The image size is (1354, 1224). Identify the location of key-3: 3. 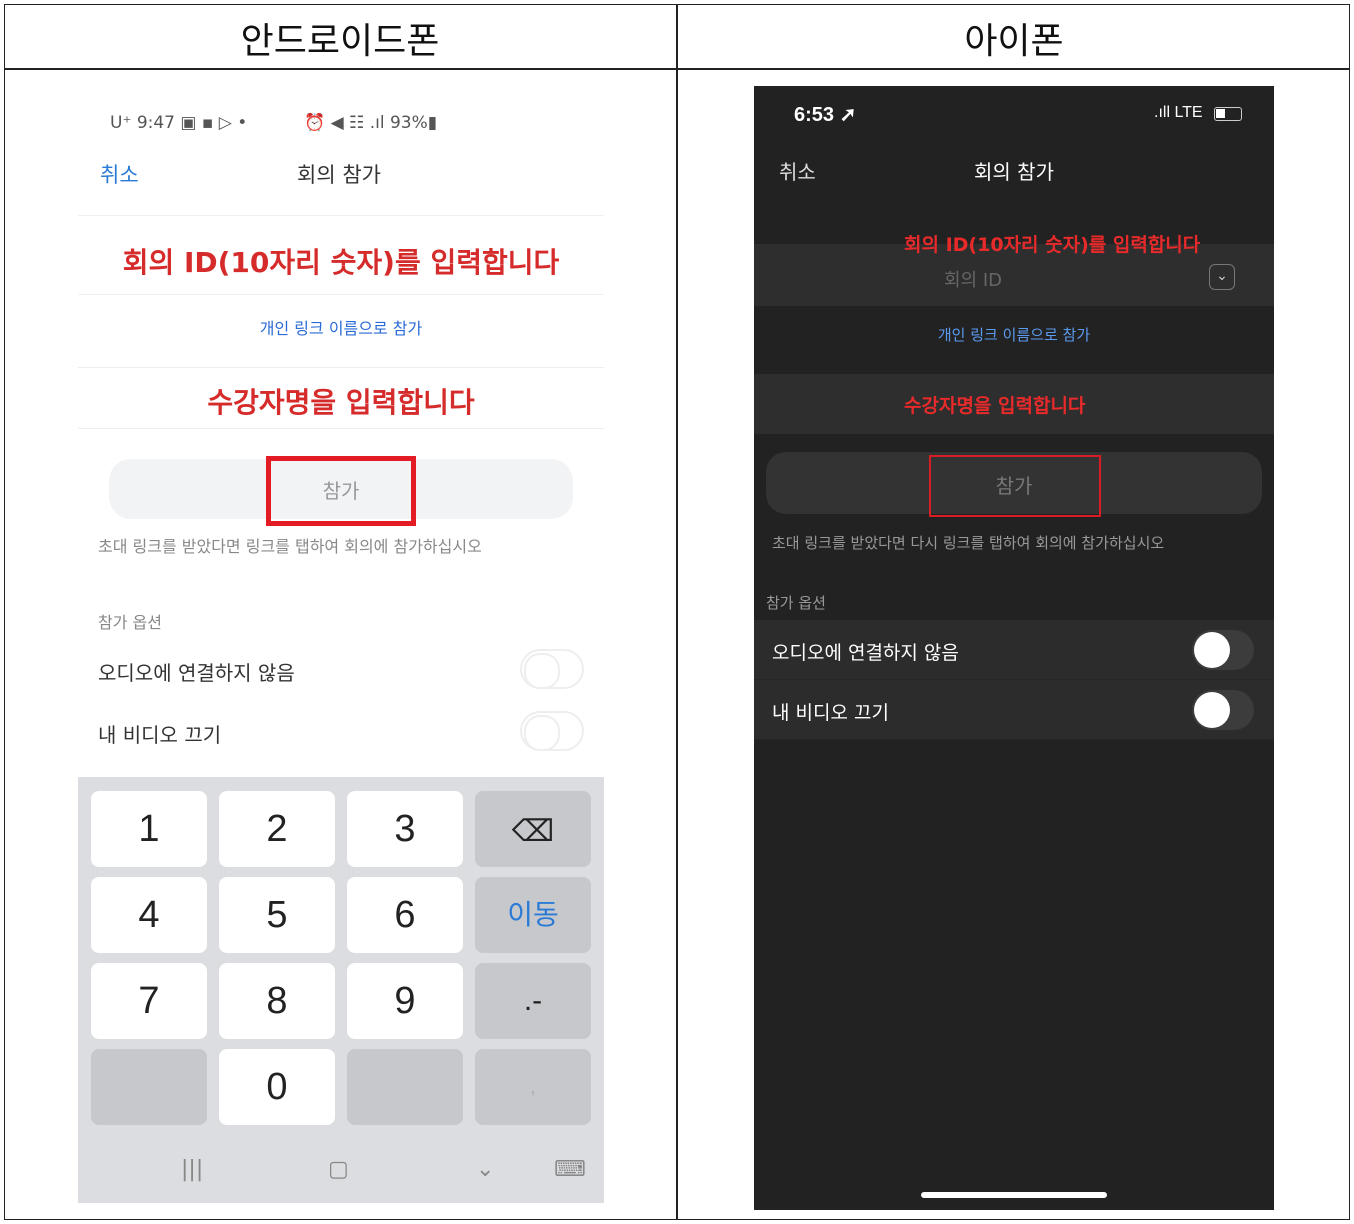
(405, 829).